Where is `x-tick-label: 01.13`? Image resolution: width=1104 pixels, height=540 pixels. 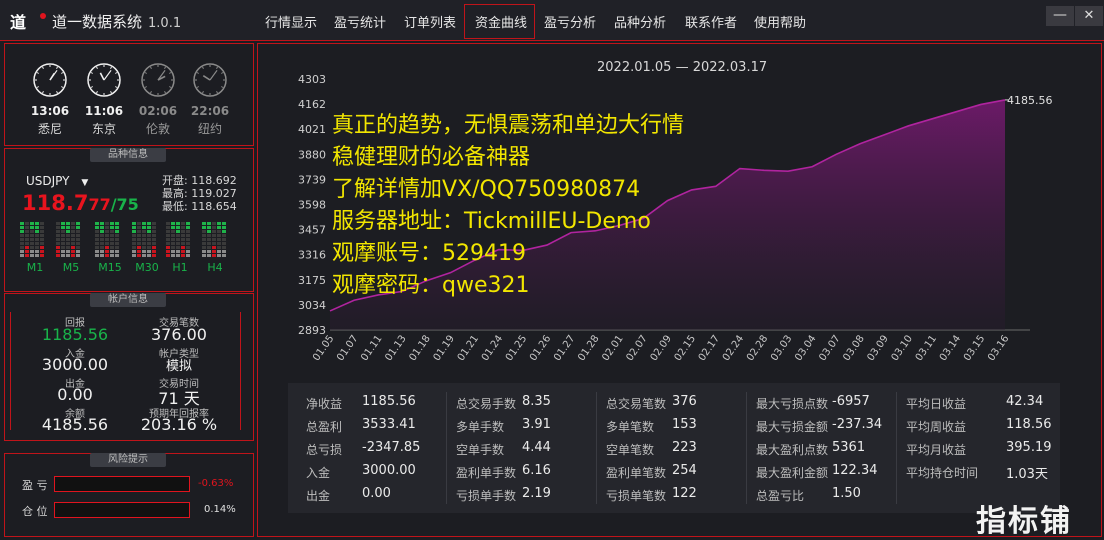
x-tick-label: 01.13 is located at coordinates (395, 348).